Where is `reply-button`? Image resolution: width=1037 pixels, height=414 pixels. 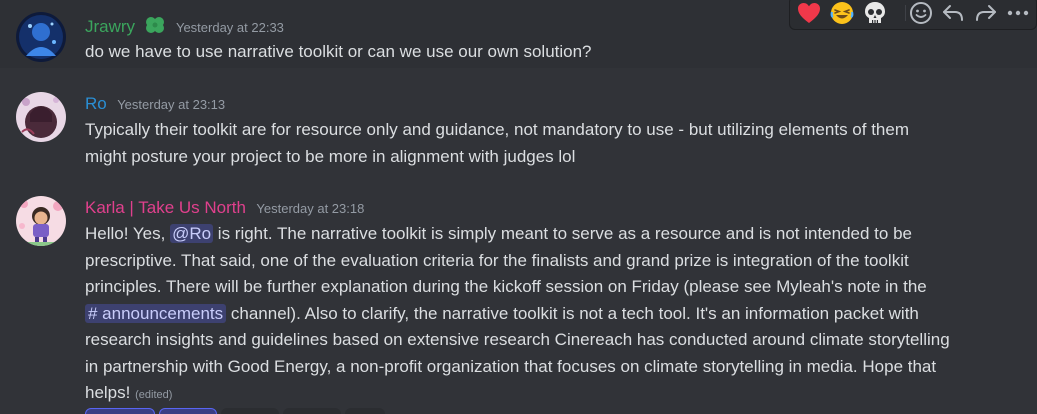 reply-button is located at coordinates (953, 13).